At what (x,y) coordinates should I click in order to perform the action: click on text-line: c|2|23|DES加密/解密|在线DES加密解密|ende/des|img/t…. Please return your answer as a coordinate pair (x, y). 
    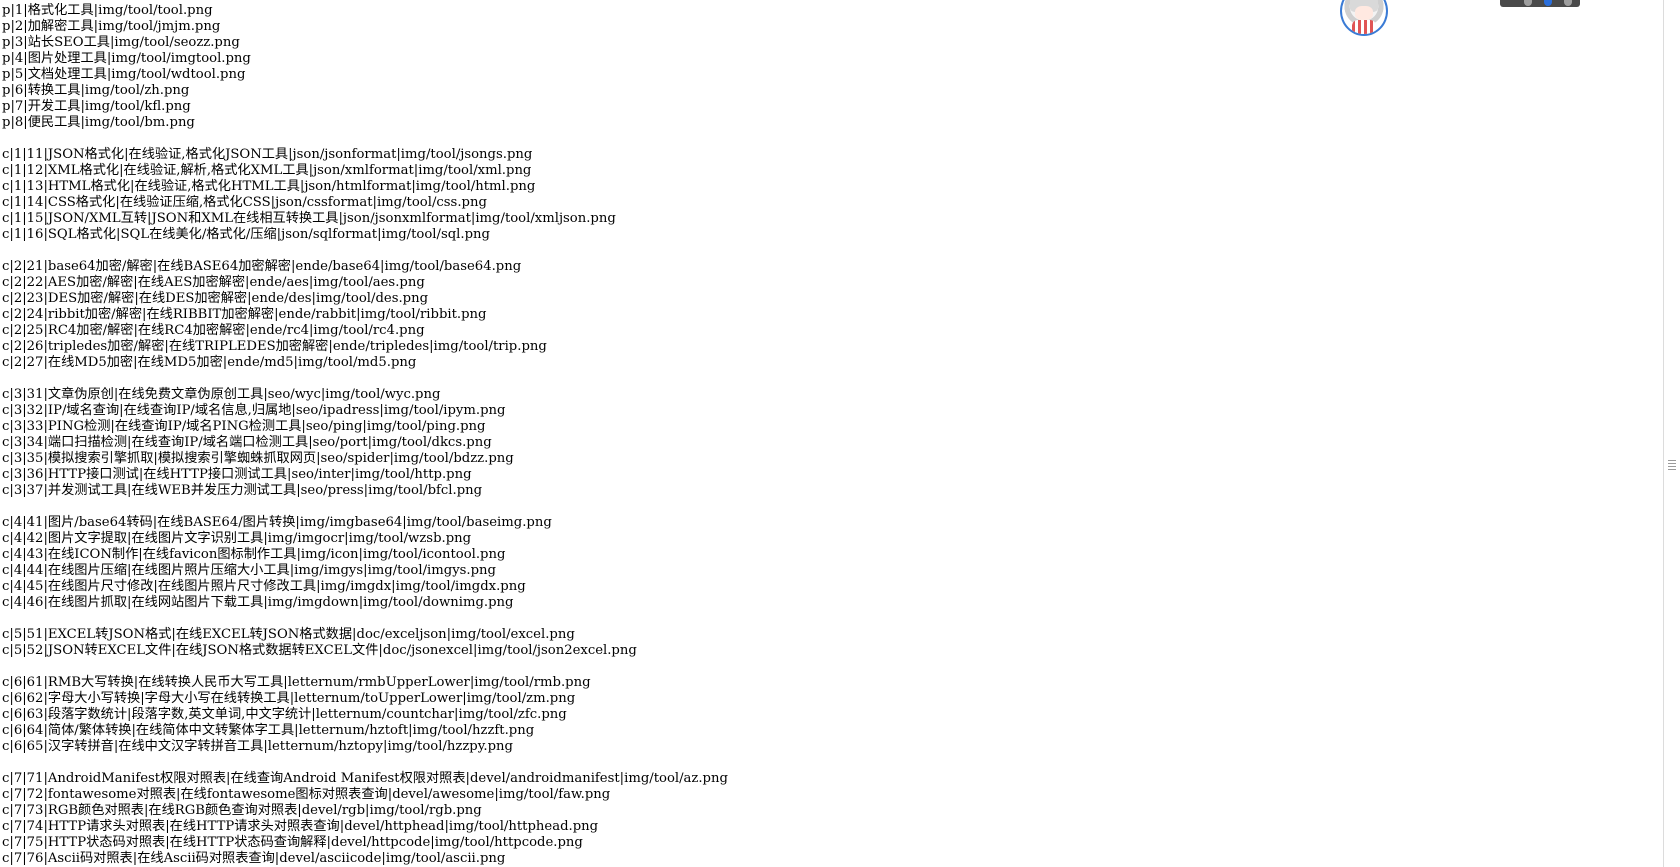
    Looking at the image, I should click on (215, 298).